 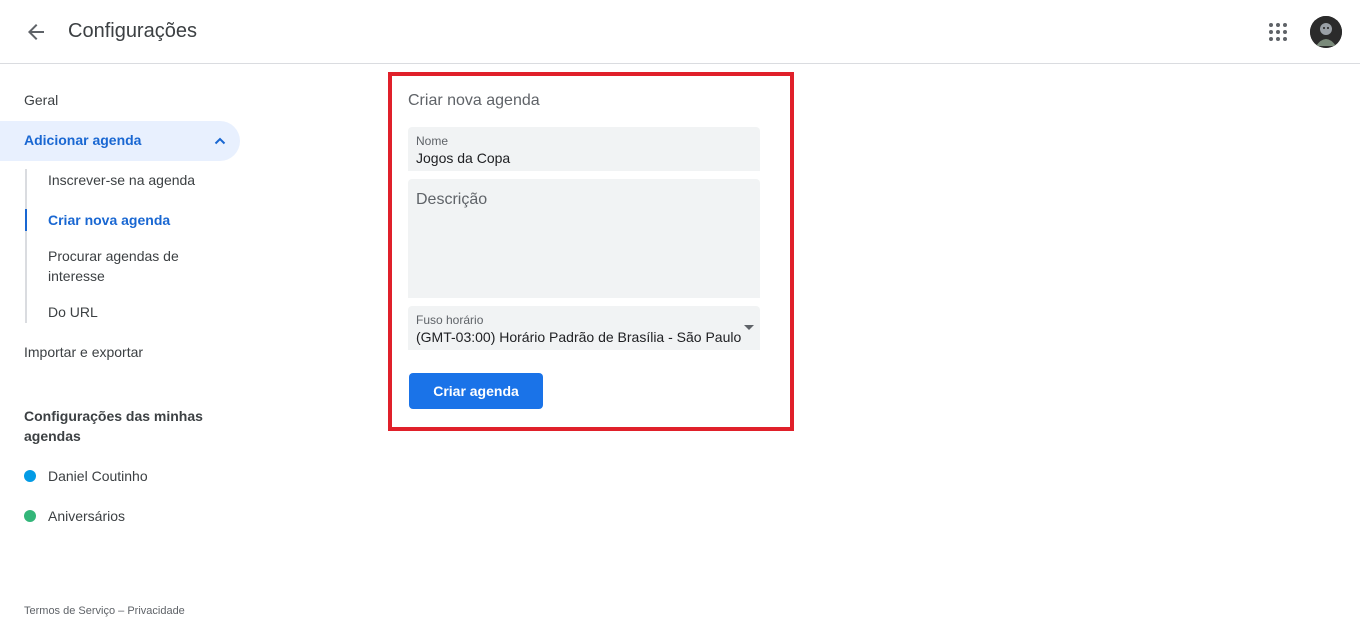 I want to click on footer-links: Termos de Serviço – Privacidade, so click(x=104, y=611).